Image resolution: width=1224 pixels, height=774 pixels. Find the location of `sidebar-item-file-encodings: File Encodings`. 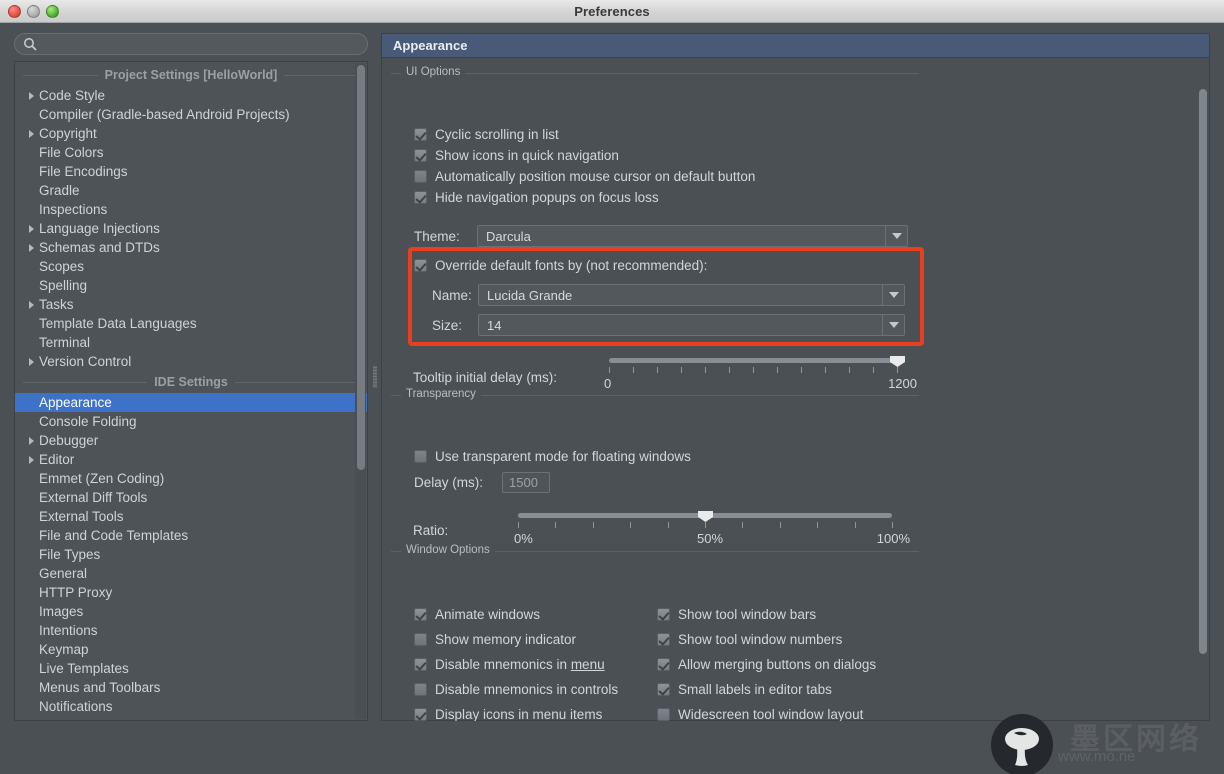

sidebar-item-file-encodings: File Encodings is located at coordinates (191, 171).